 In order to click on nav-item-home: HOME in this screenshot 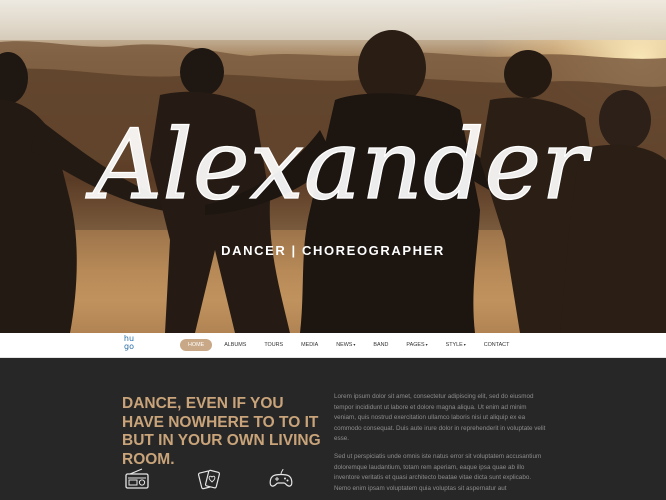, I will do `click(196, 345)`.